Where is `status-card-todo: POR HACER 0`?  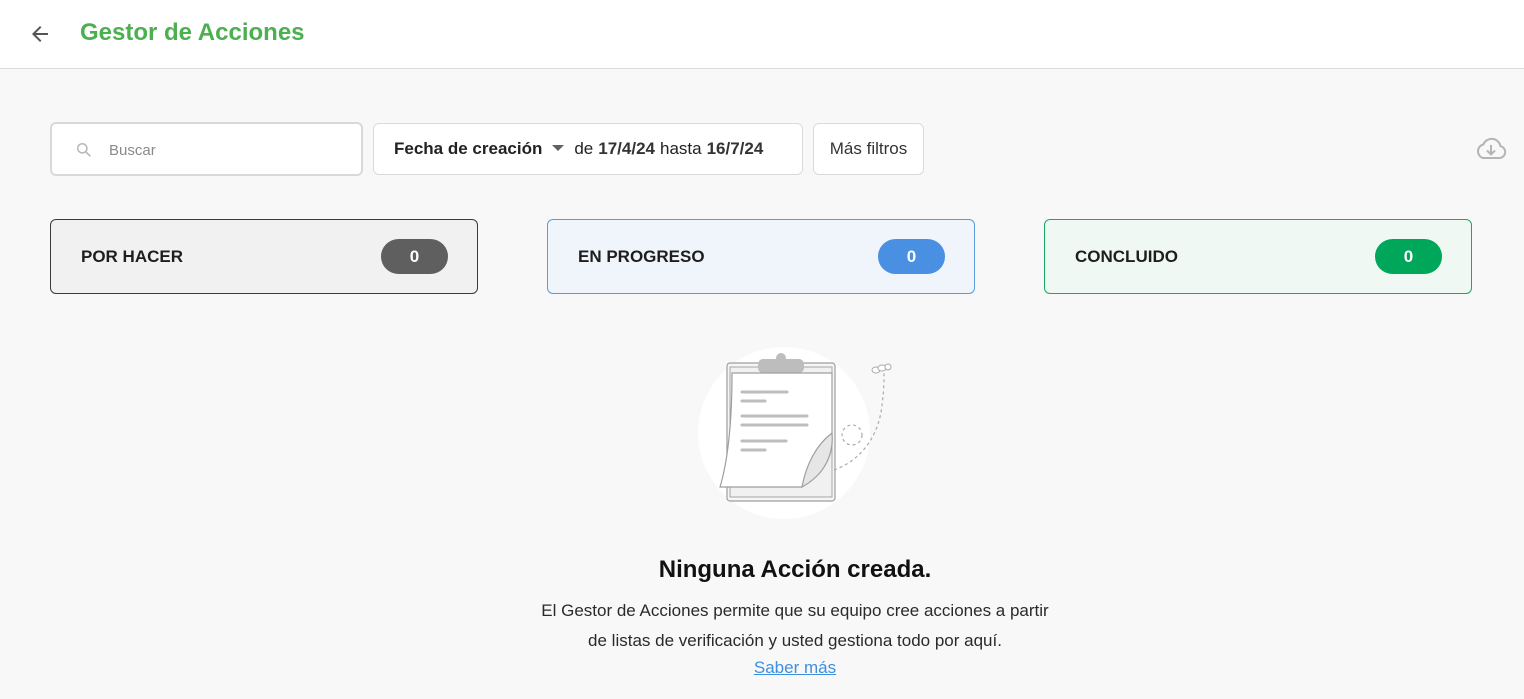 status-card-todo: POR HACER 0 is located at coordinates (264, 256).